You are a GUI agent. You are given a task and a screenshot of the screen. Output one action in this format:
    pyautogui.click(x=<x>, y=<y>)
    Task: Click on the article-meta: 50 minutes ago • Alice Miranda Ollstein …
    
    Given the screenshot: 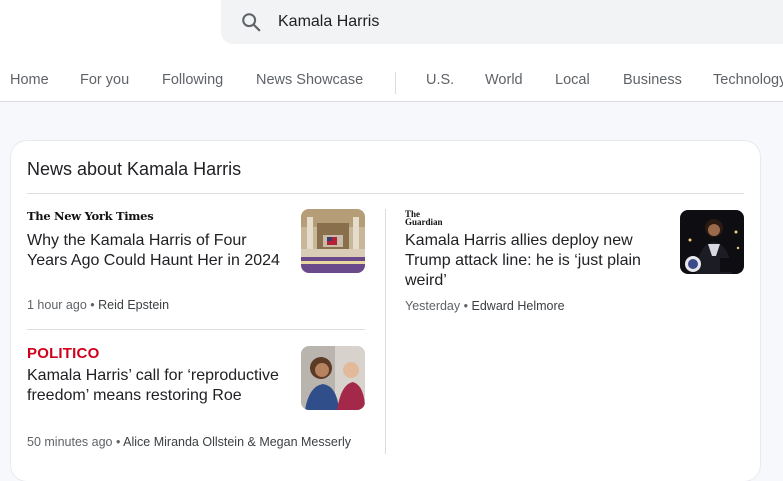 What is the action you would take?
    pyautogui.click(x=189, y=442)
    